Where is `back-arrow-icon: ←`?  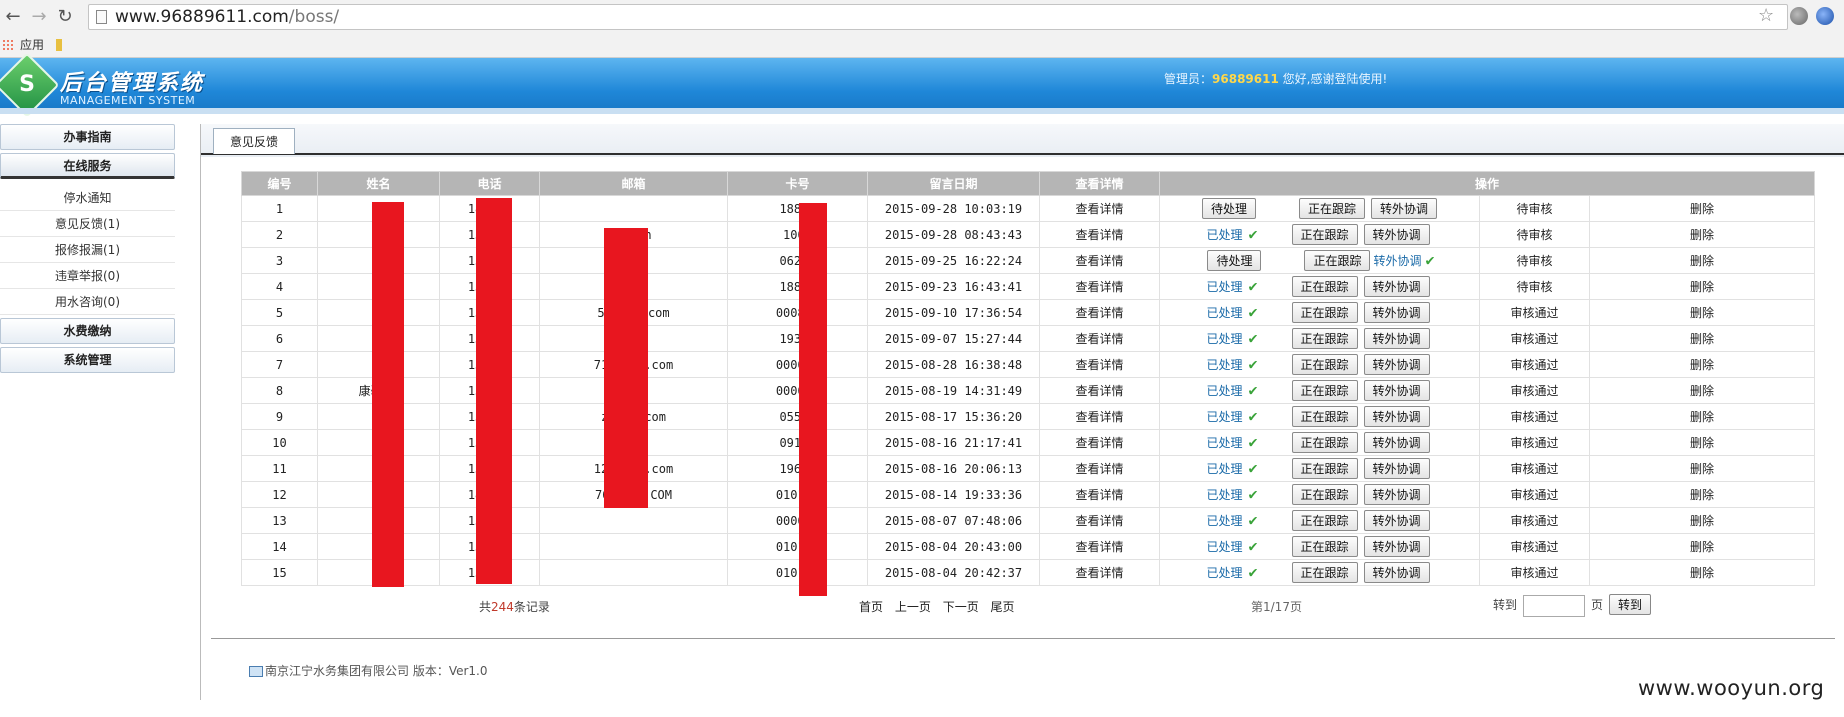
back-arrow-icon: ← is located at coordinates (13, 17).